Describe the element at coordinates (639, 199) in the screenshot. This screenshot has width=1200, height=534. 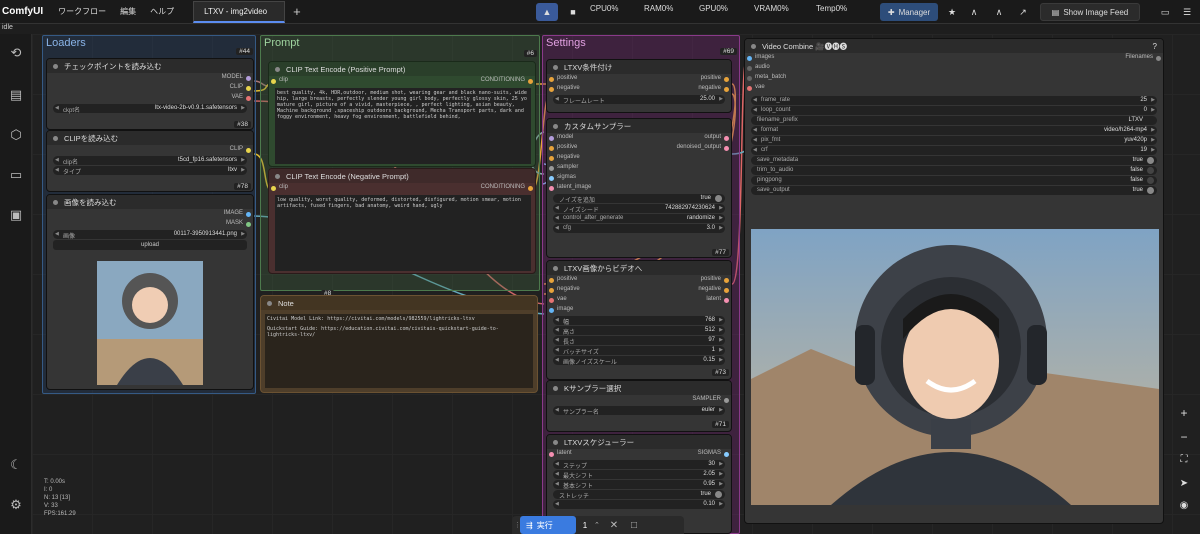
I see `add-noise-toggle: ノイズを追加 true` at that location.